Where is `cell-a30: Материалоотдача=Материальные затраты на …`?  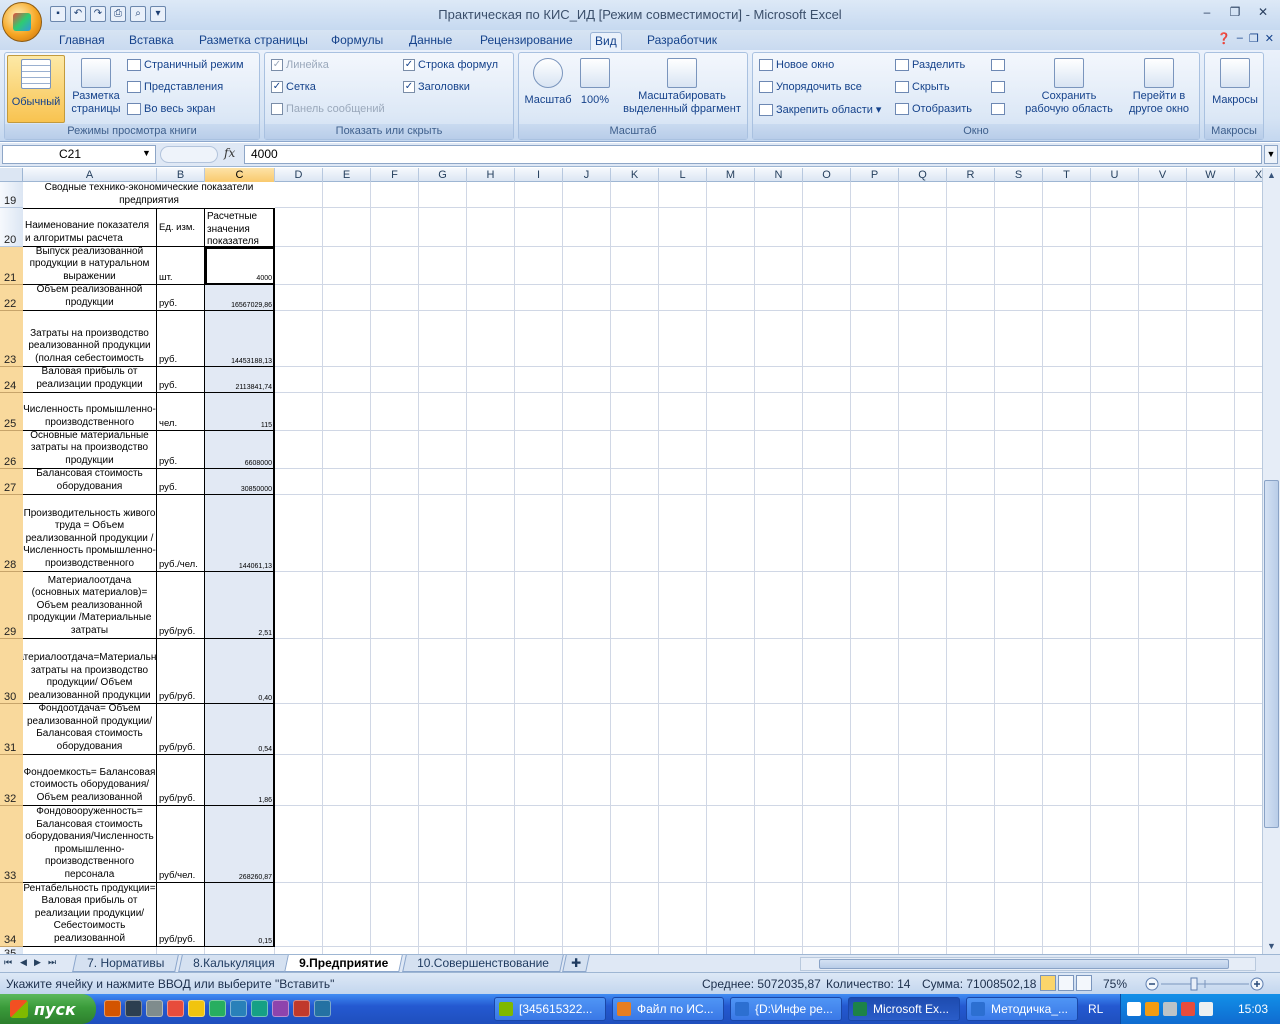 cell-a30: Материалоотдача=Материальные затраты на … is located at coordinates (90, 671).